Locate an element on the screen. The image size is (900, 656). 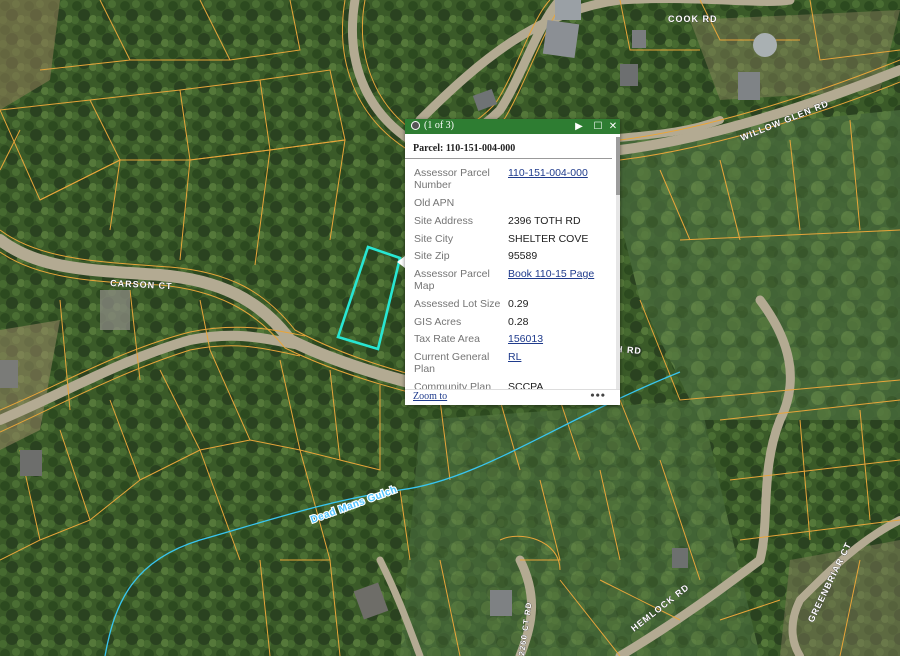
zoom-to-link: Zoom to is located at coordinates (430, 396).